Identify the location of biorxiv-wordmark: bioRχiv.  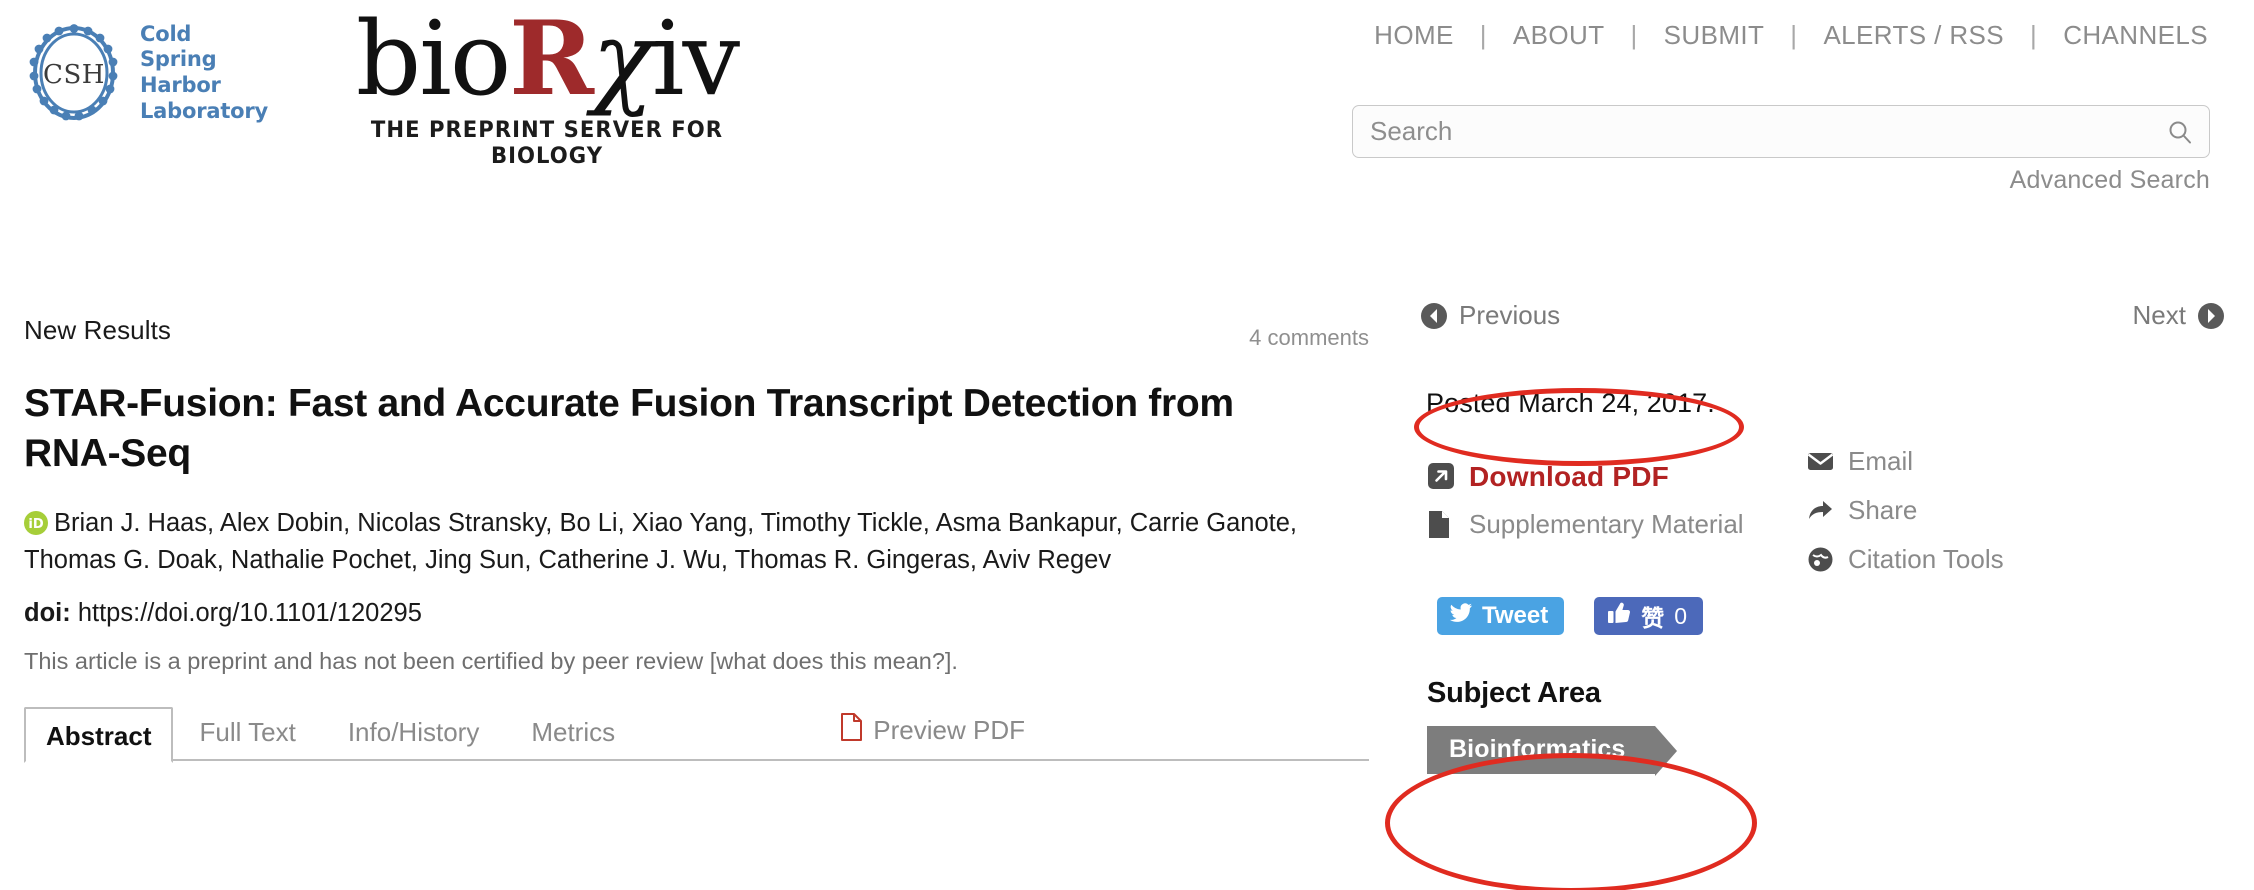
(547, 59).